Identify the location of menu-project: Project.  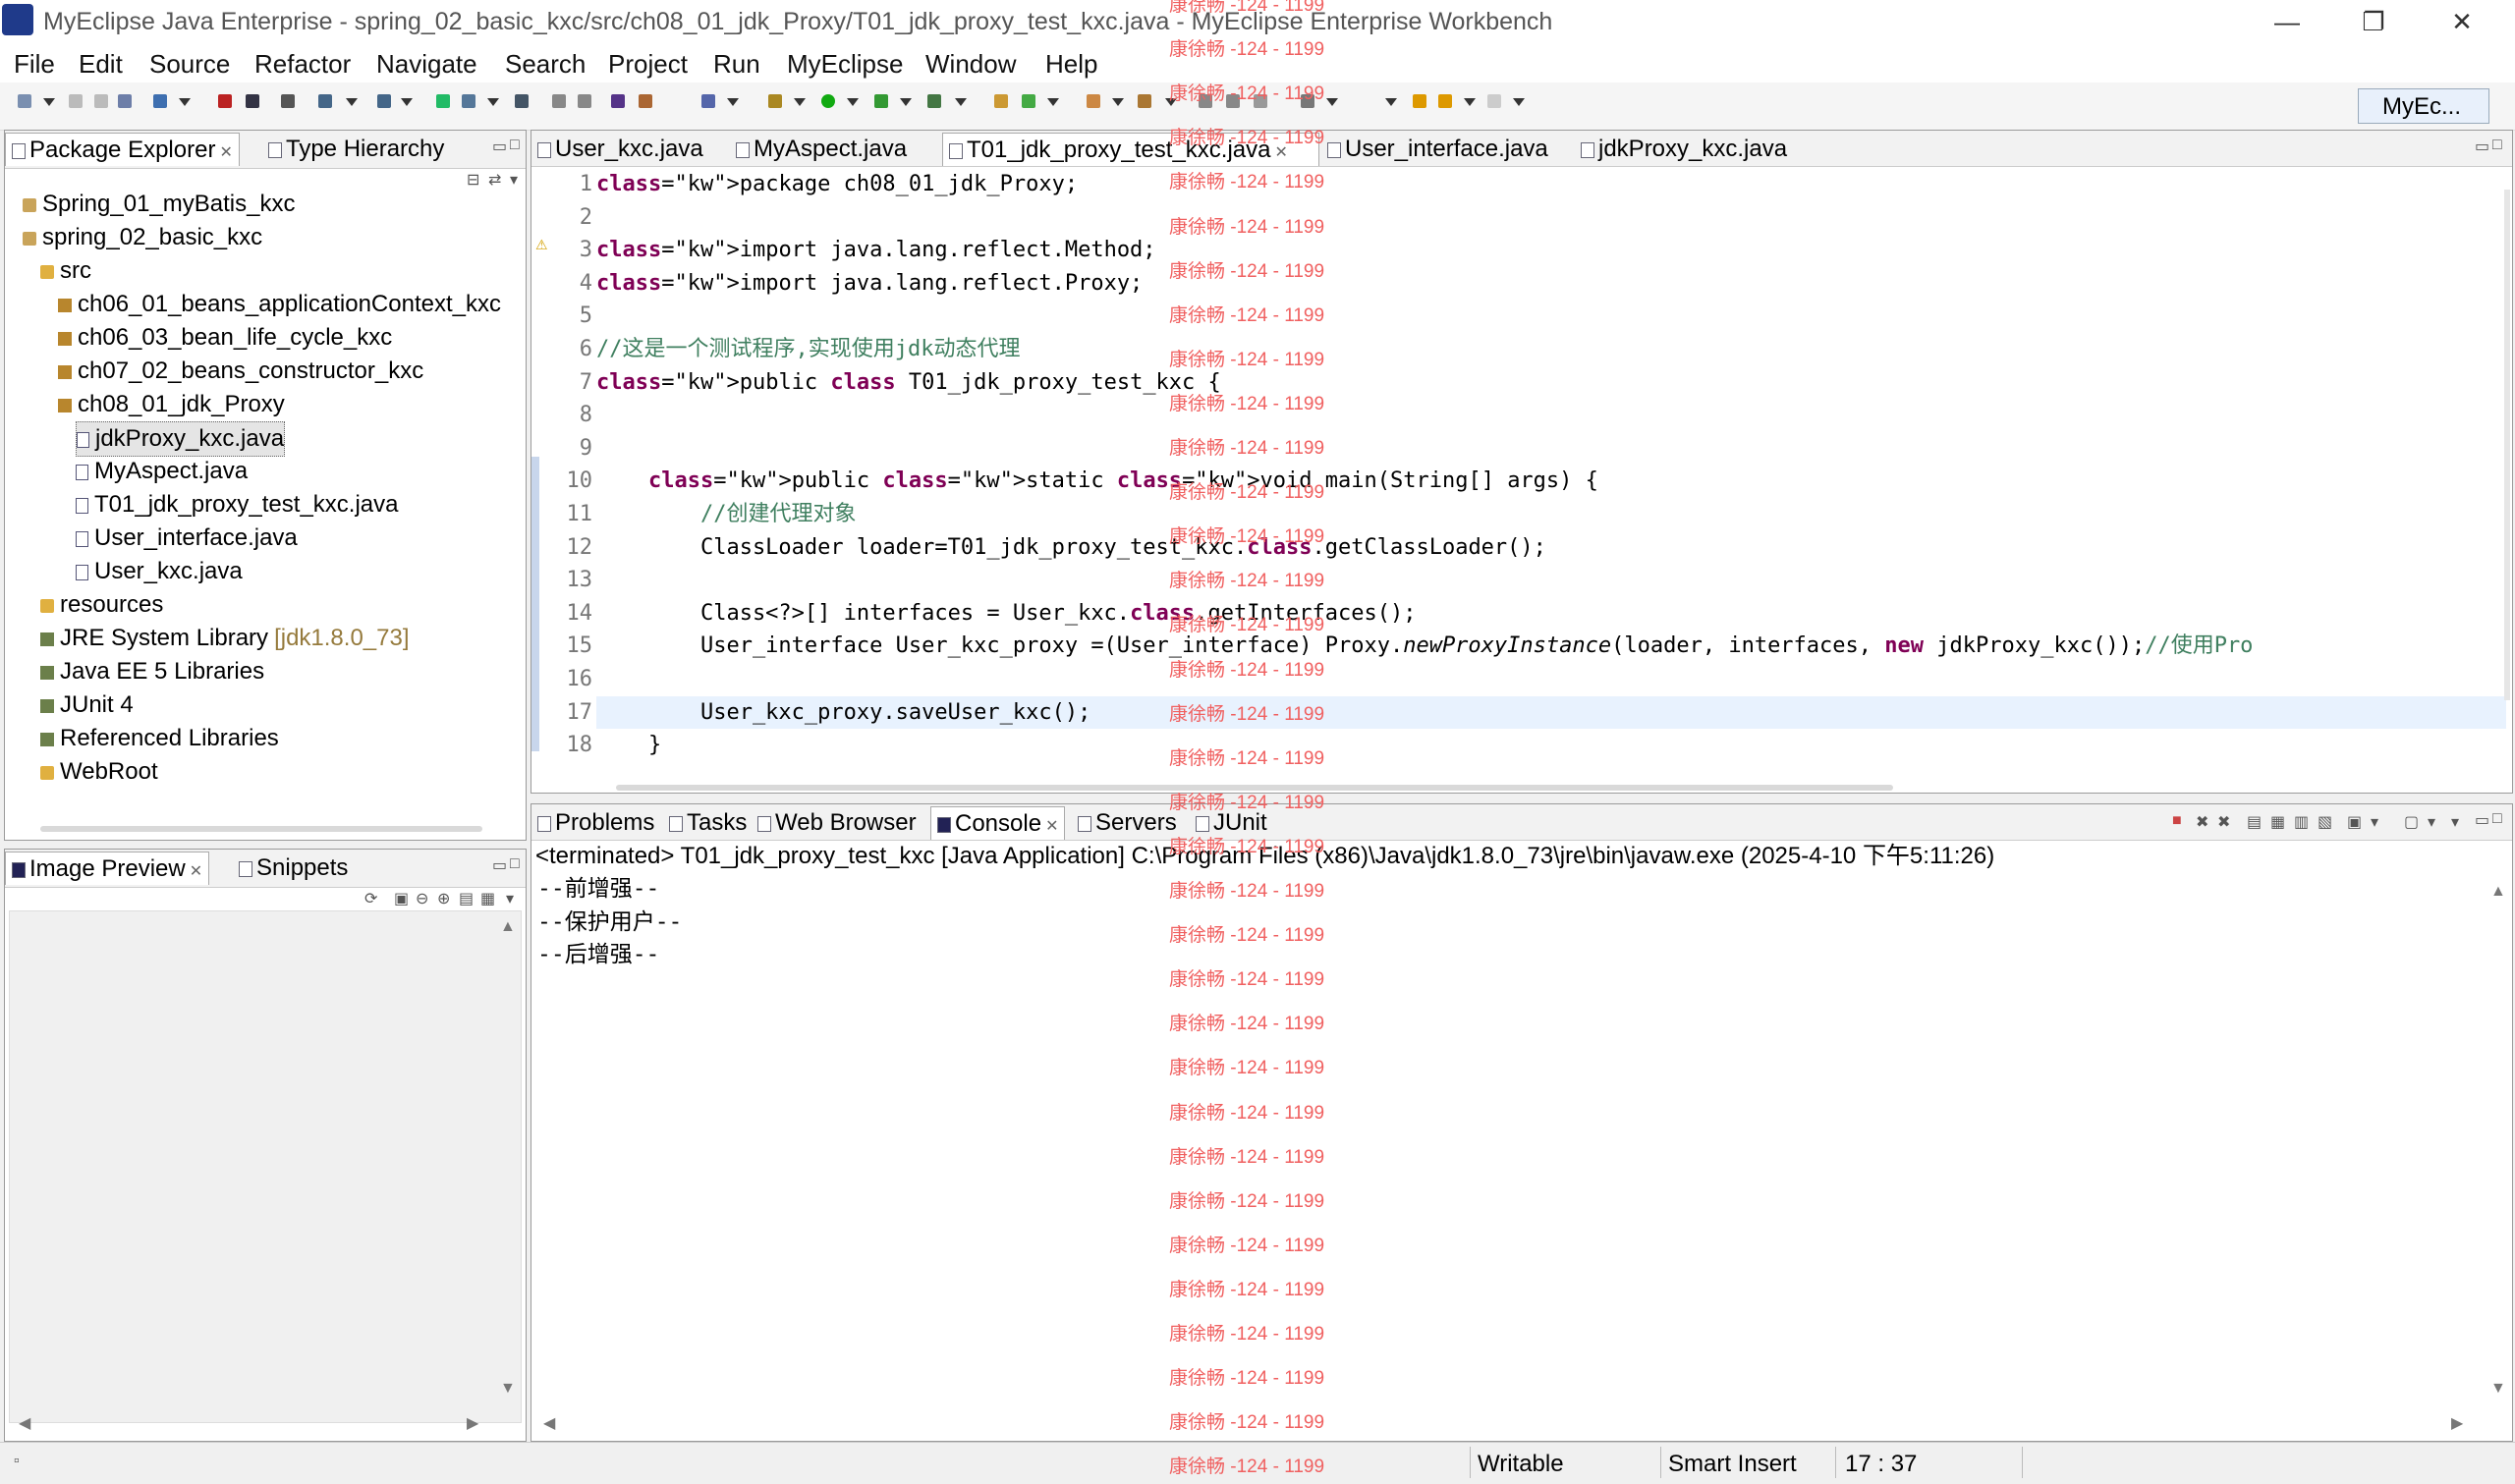
(648, 64).